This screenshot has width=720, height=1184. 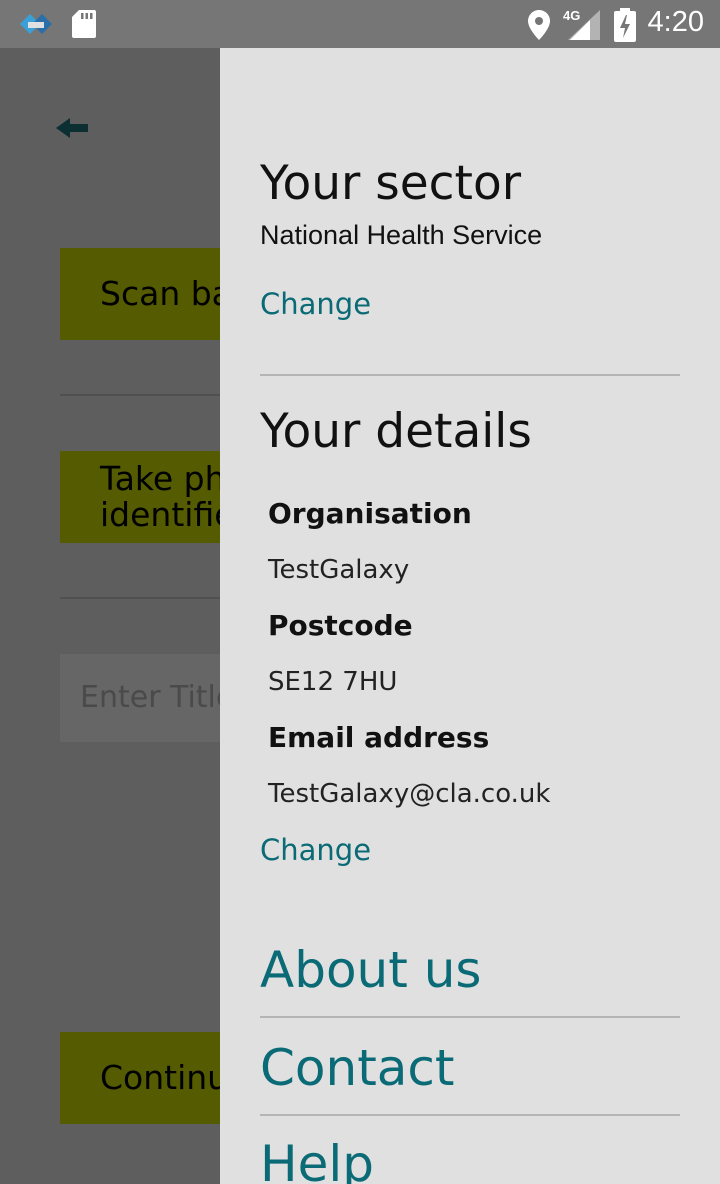 What do you see at coordinates (391, 183) in the screenshot?
I see `sector-heading: Your sector` at bounding box center [391, 183].